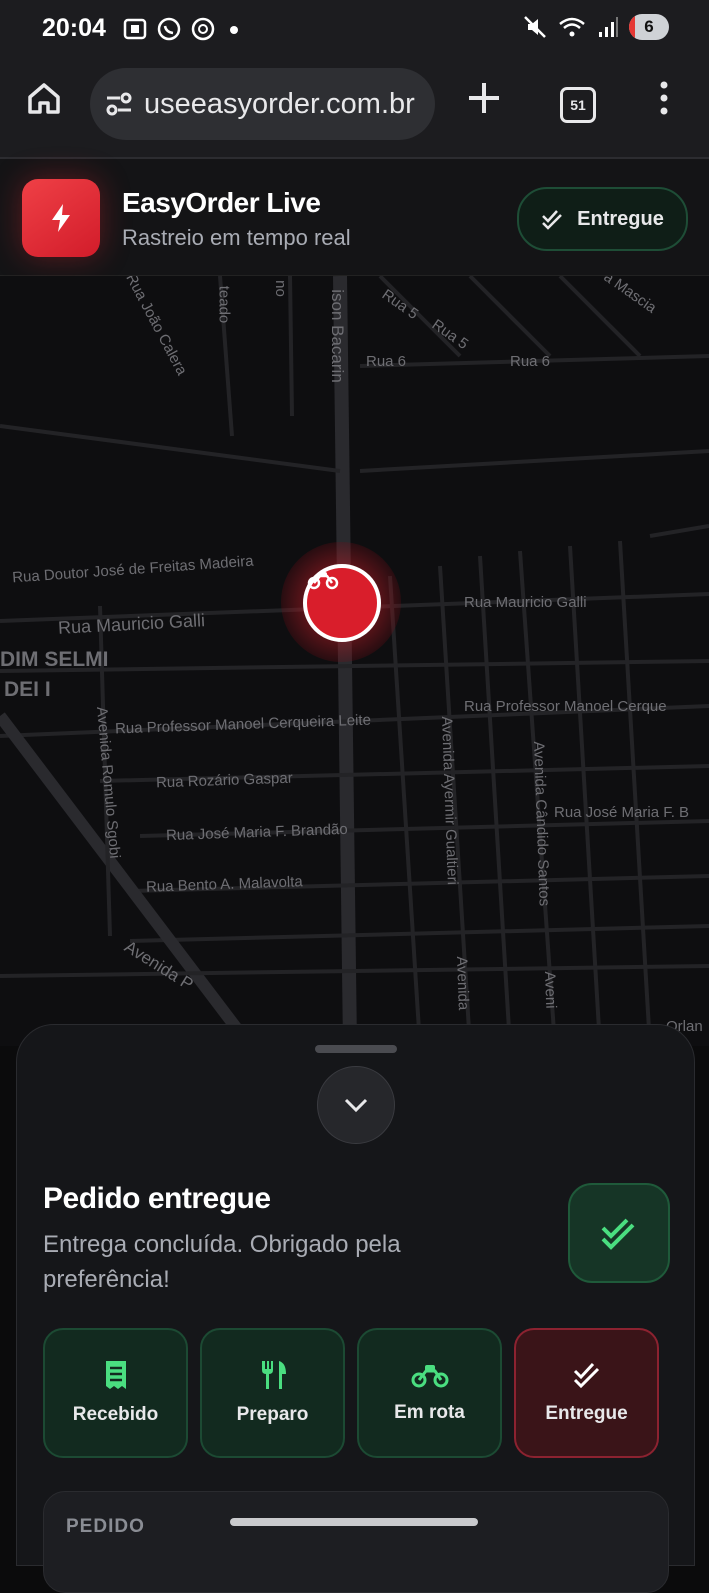  What do you see at coordinates (337, 336) in the screenshot?
I see `map-label: ison Bacarin` at bounding box center [337, 336].